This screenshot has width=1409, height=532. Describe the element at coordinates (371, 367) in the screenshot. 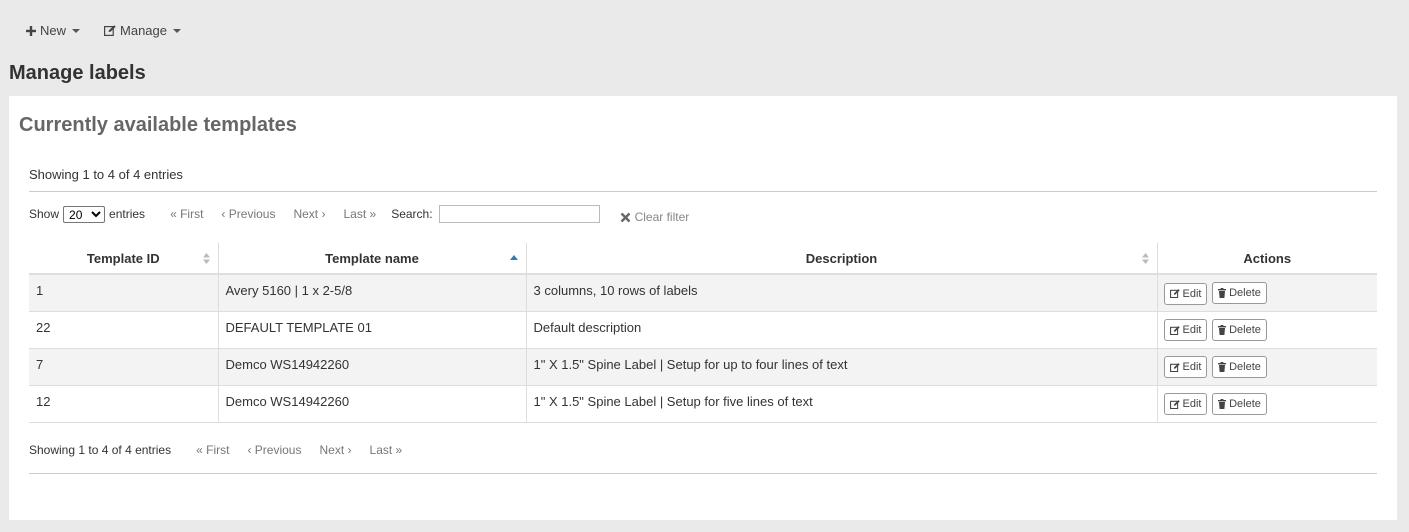

I see `cell-template-name: Demco WS14942260` at that location.